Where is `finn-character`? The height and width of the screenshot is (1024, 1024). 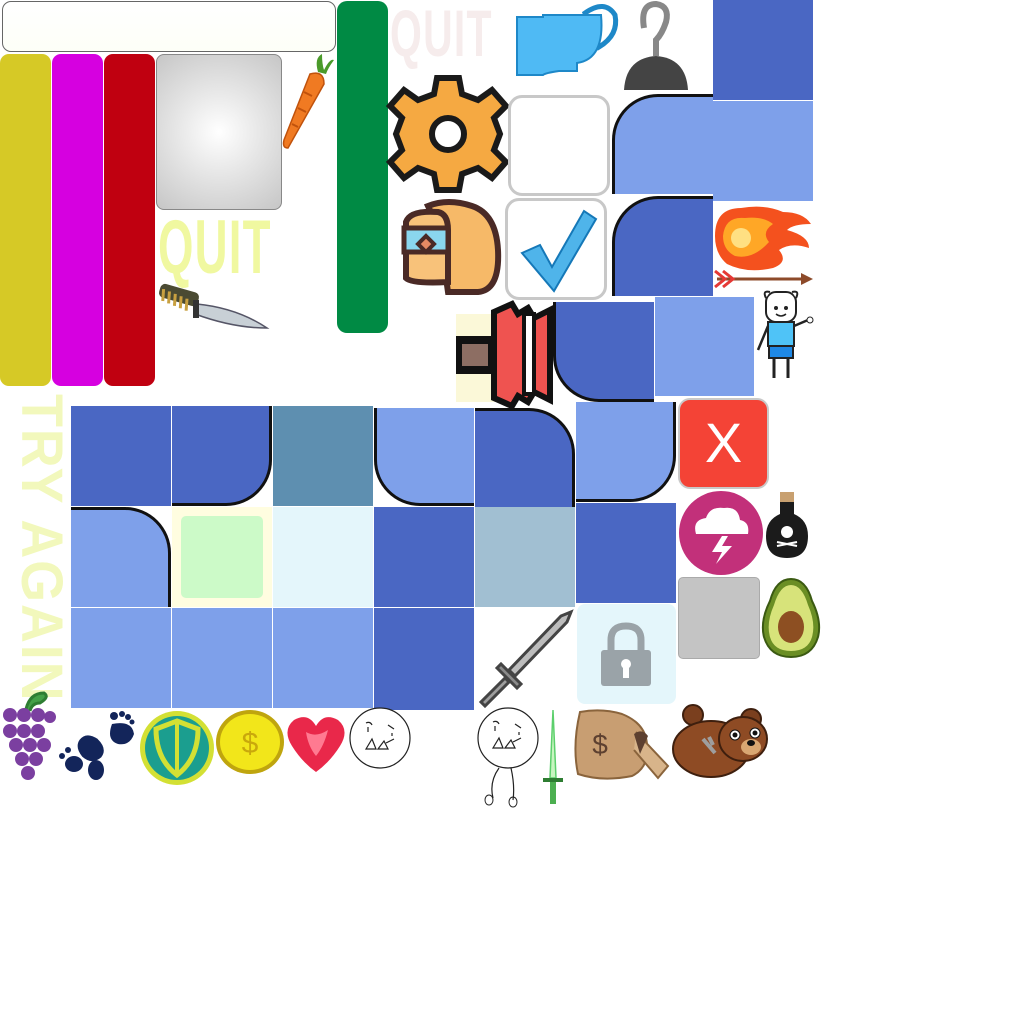
finn-character is located at coordinates (785, 334).